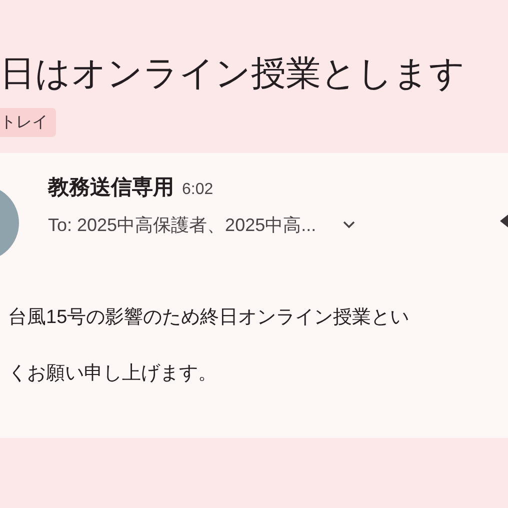 This screenshot has width=508, height=508. Describe the element at coordinates (349, 225) in the screenshot. I see `chevron-down-icon` at that location.